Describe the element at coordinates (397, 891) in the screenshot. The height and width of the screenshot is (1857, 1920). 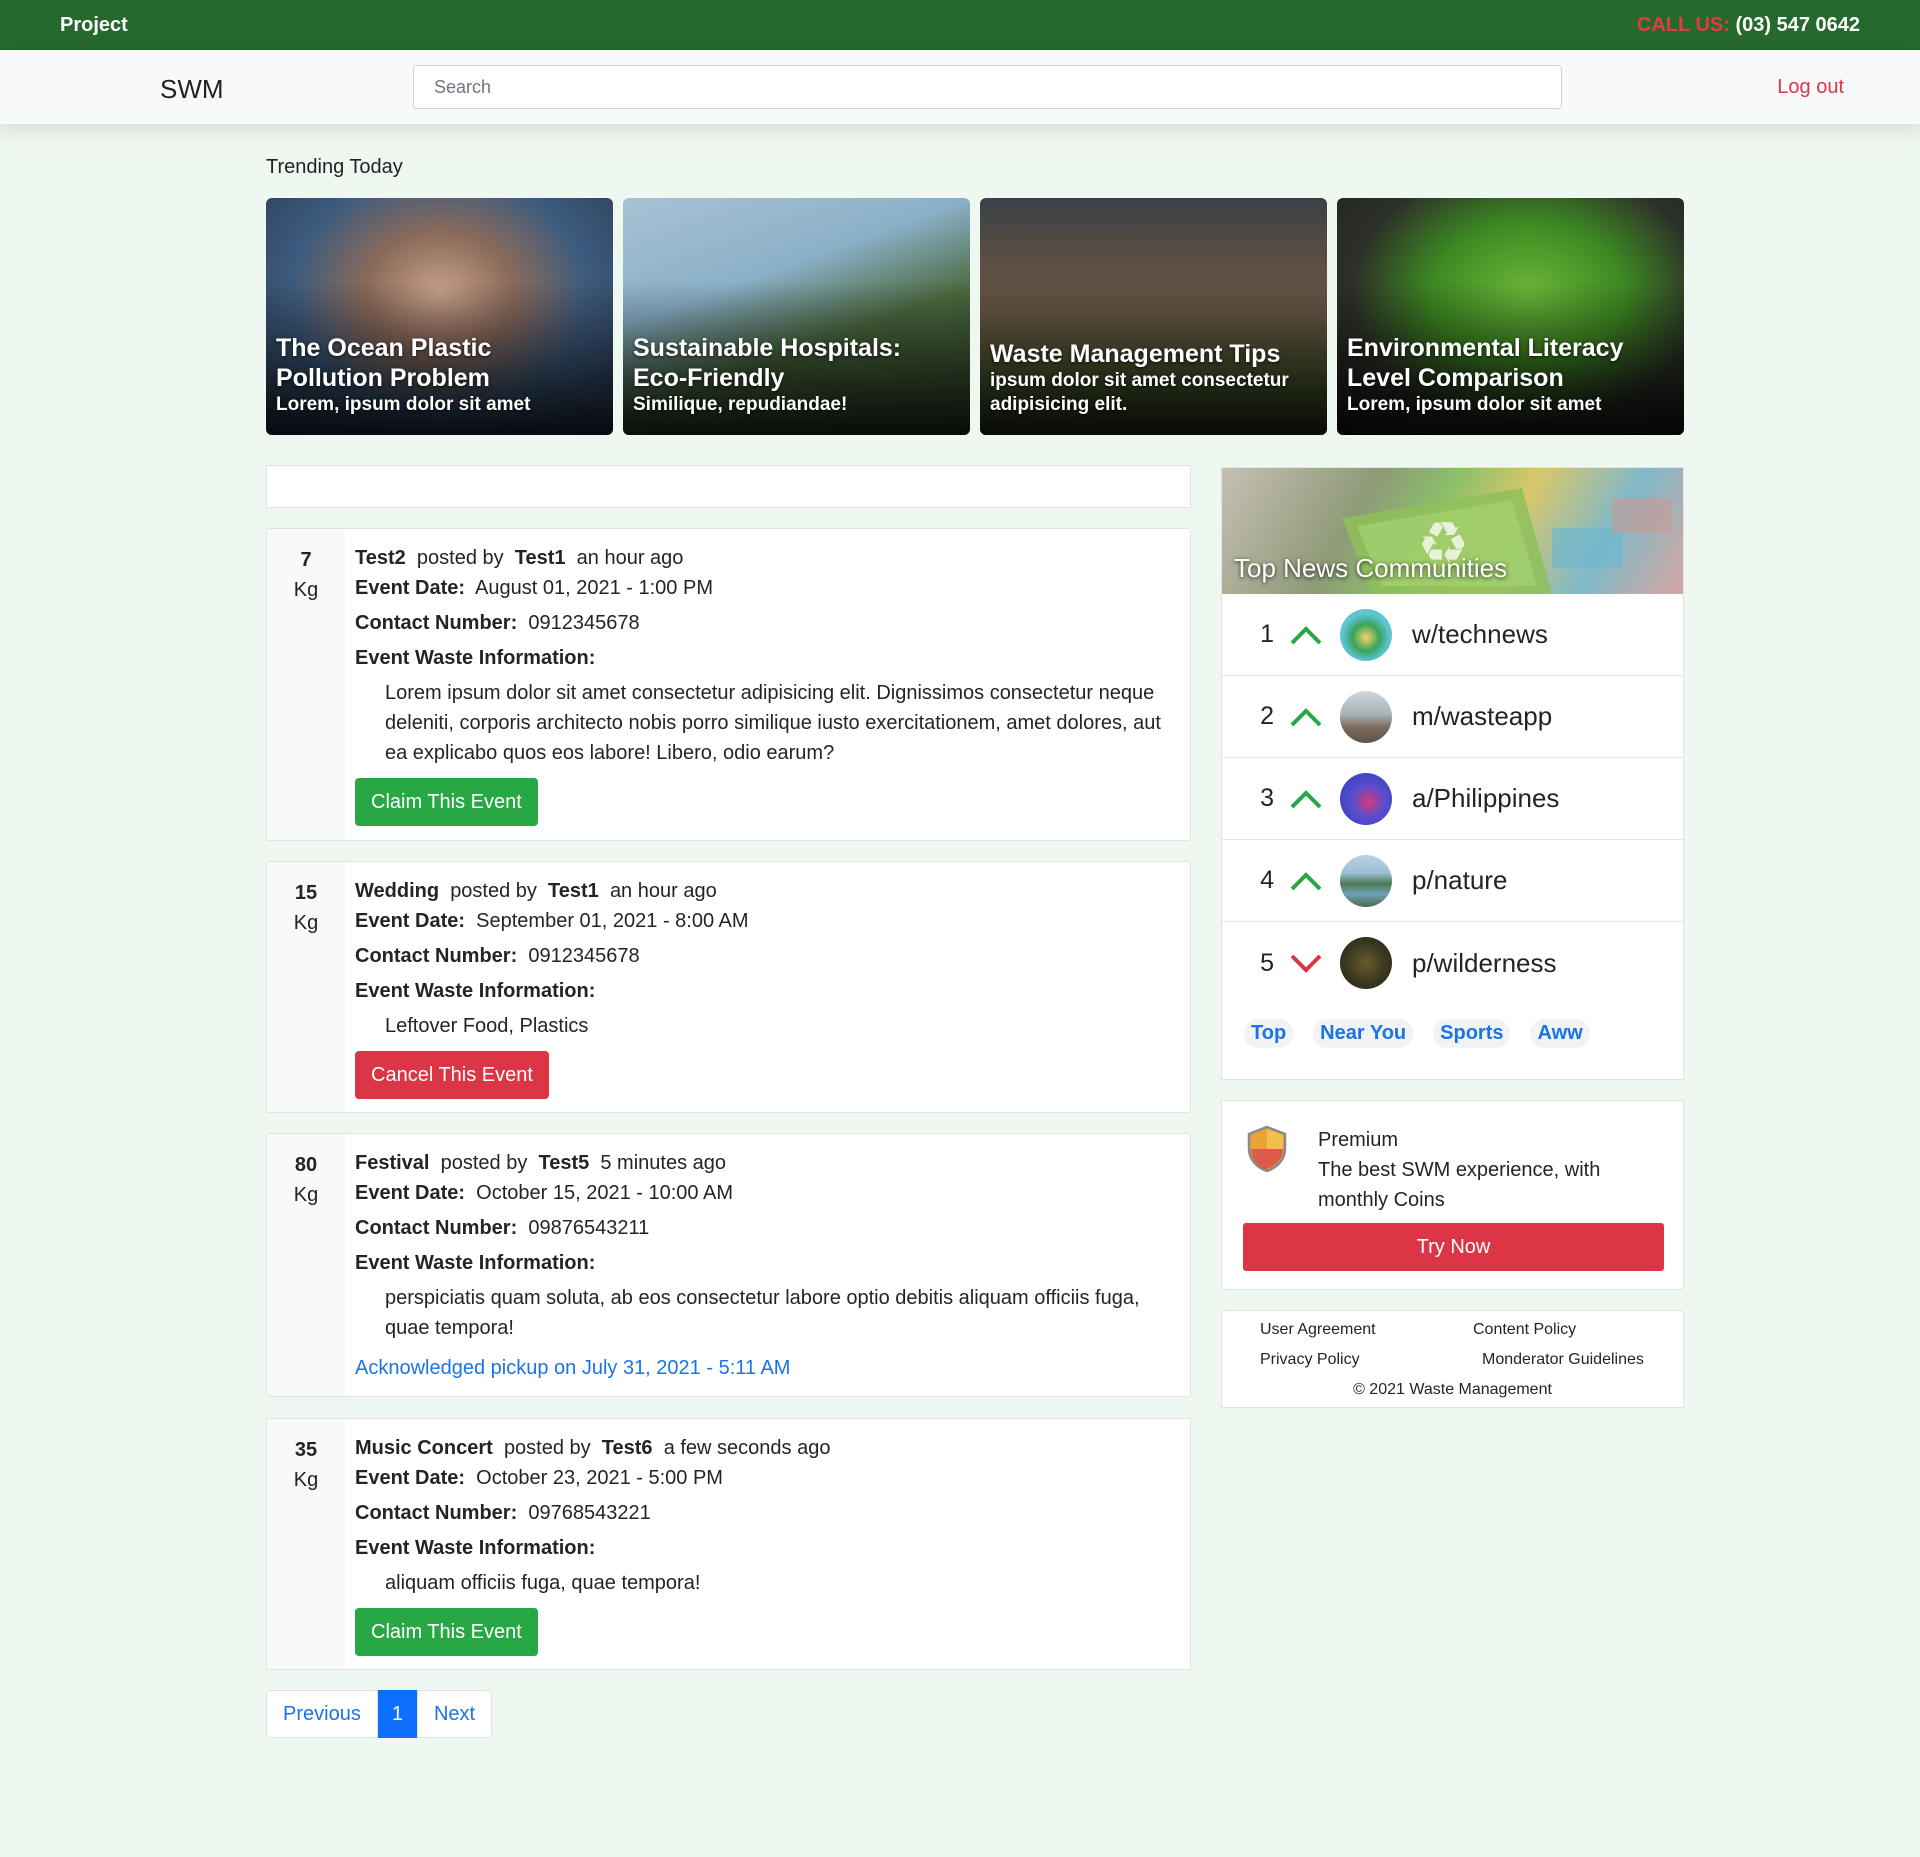
I see `event-title: Wedding` at that location.